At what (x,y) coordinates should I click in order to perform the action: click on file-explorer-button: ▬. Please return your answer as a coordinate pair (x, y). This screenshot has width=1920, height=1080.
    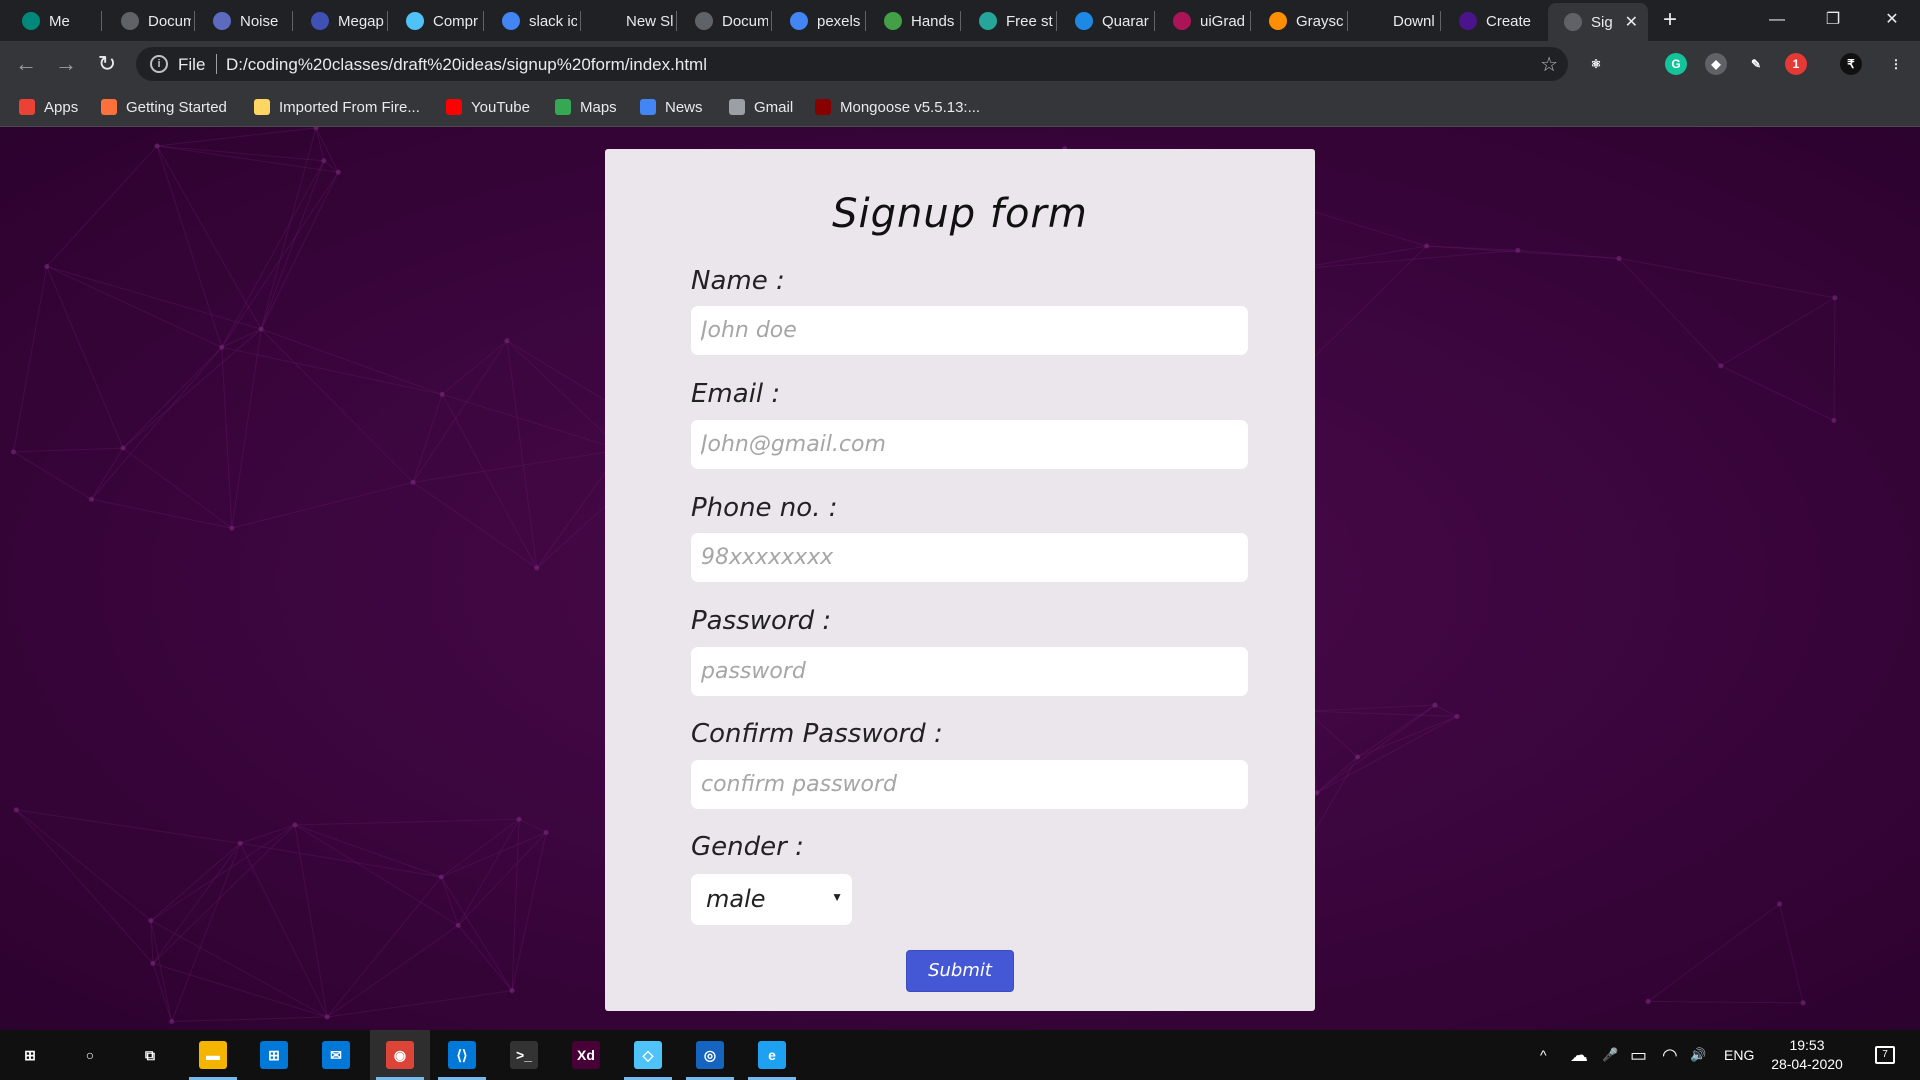
    Looking at the image, I should click on (213, 1055).